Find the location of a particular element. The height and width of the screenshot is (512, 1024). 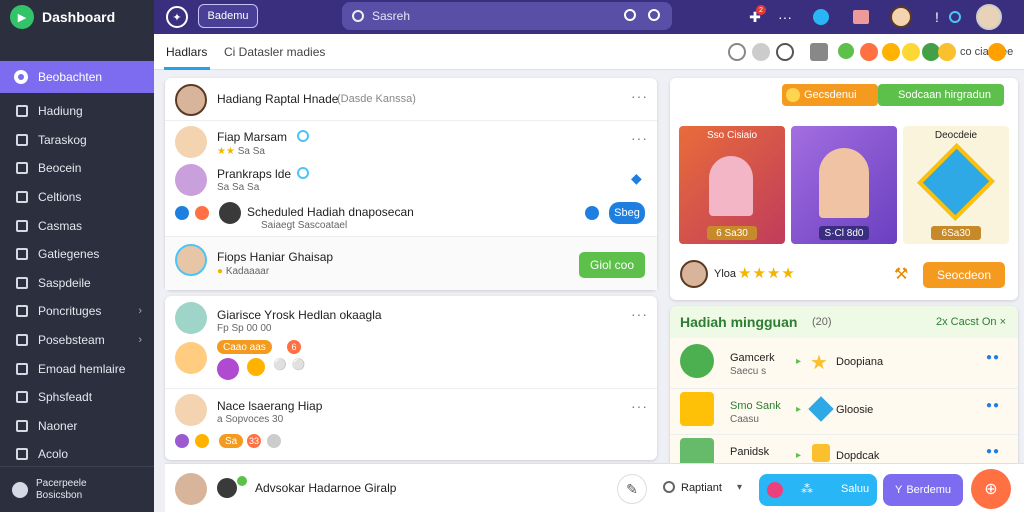

tab-secondary: Ci Datasler madies is located at coordinates (274, 52).